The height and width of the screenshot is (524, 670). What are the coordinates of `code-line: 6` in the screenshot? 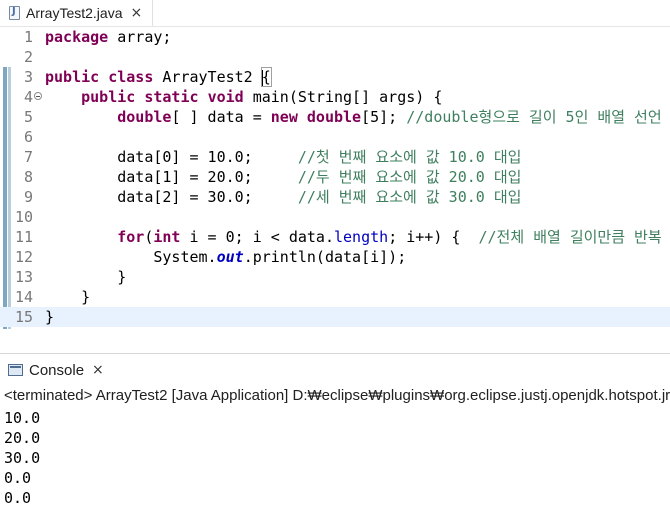 It's located at (335, 137).